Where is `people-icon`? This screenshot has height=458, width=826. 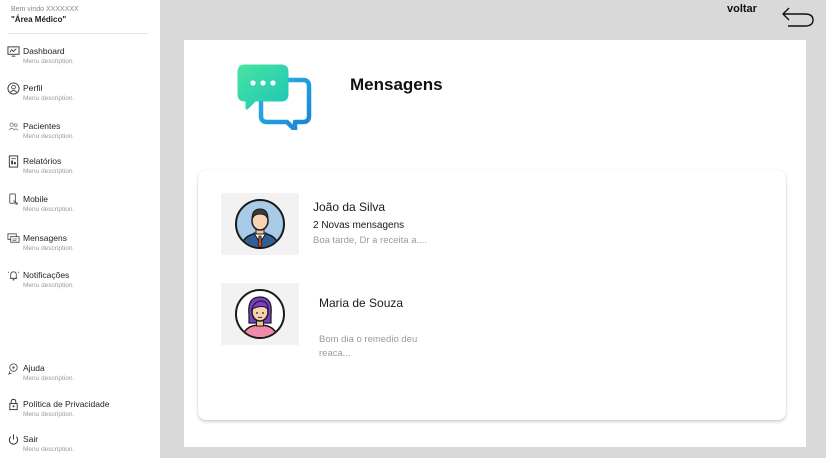 people-icon is located at coordinates (13, 126).